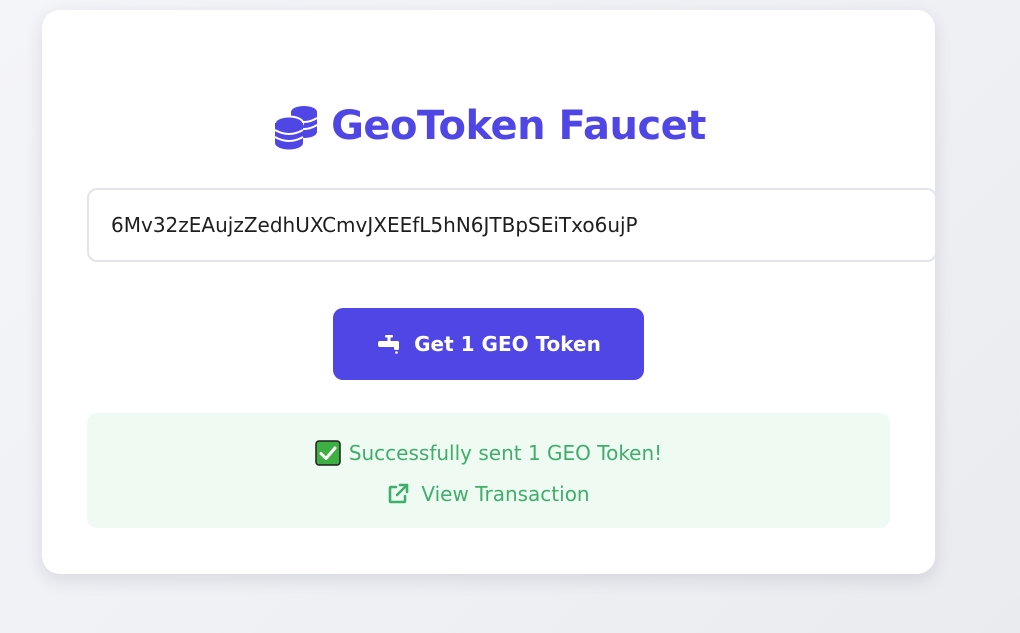 This screenshot has height=633, width=1020. I want to click on coins-icon, so click(296, 126).